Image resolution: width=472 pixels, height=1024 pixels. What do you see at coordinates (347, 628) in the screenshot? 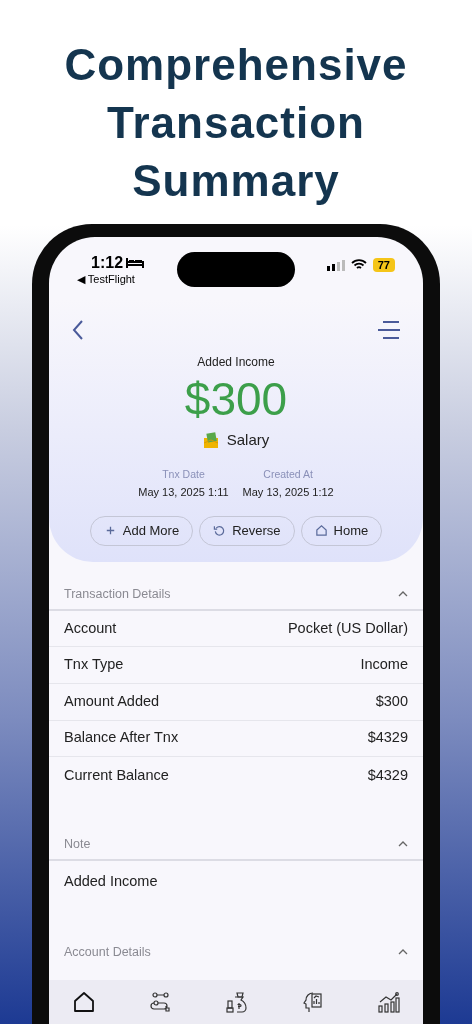
I see `detail-value: Pocket (US Dollar)` at bounding box center [347, 628].